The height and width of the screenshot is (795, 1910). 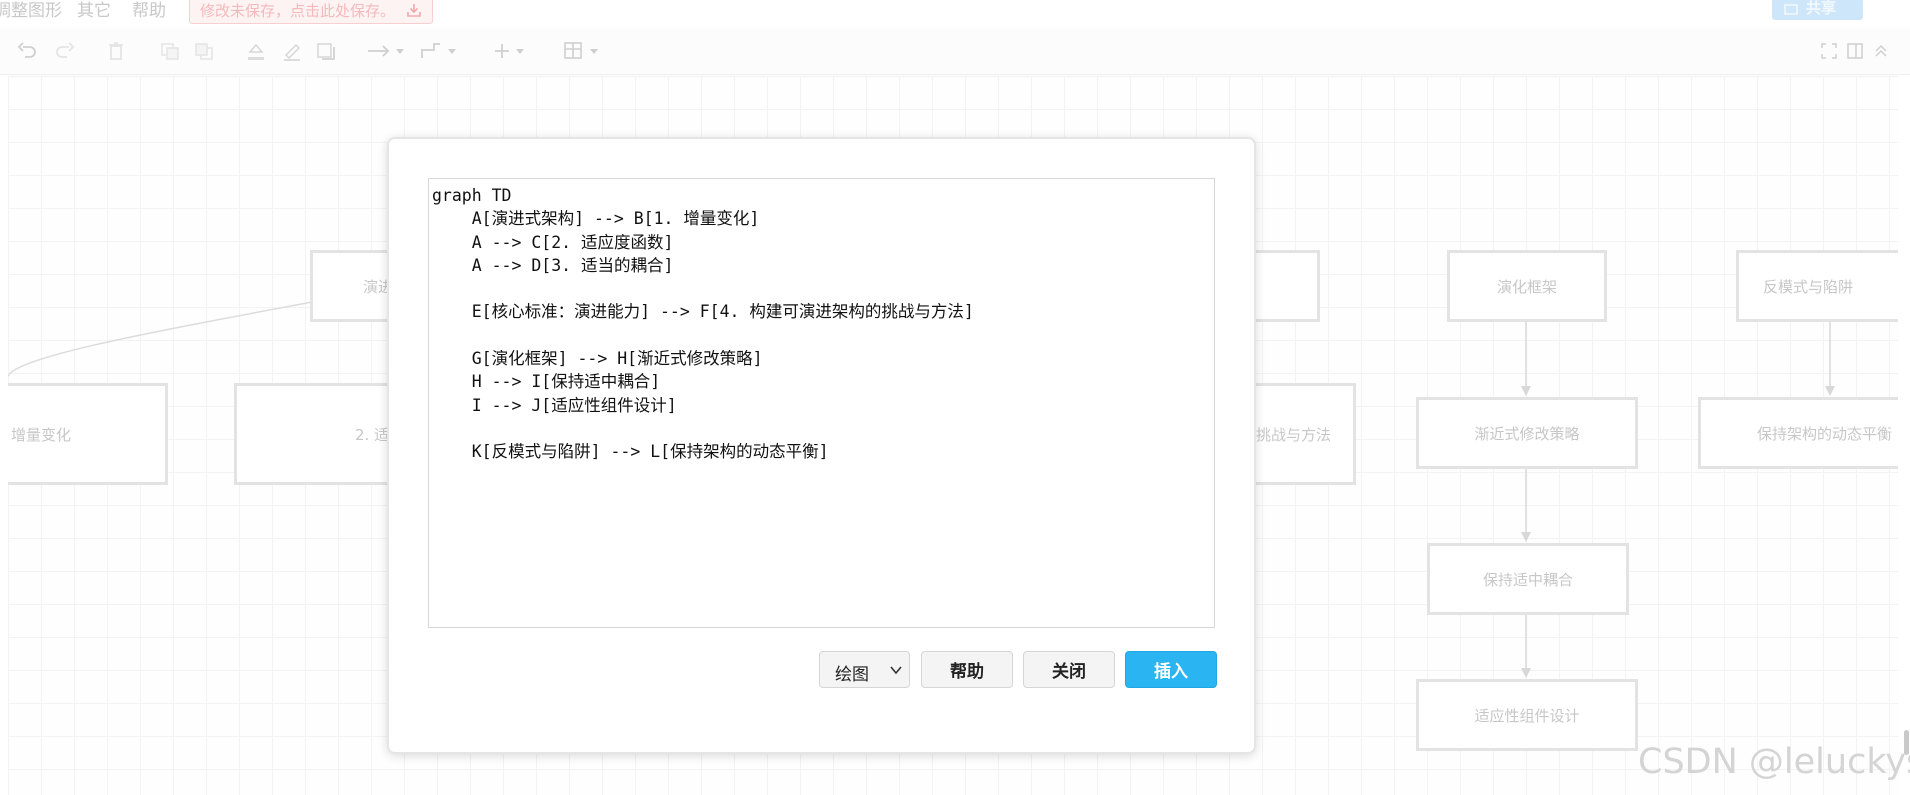 I want to click on chevron-down-icon, so click(x=896, y=670).